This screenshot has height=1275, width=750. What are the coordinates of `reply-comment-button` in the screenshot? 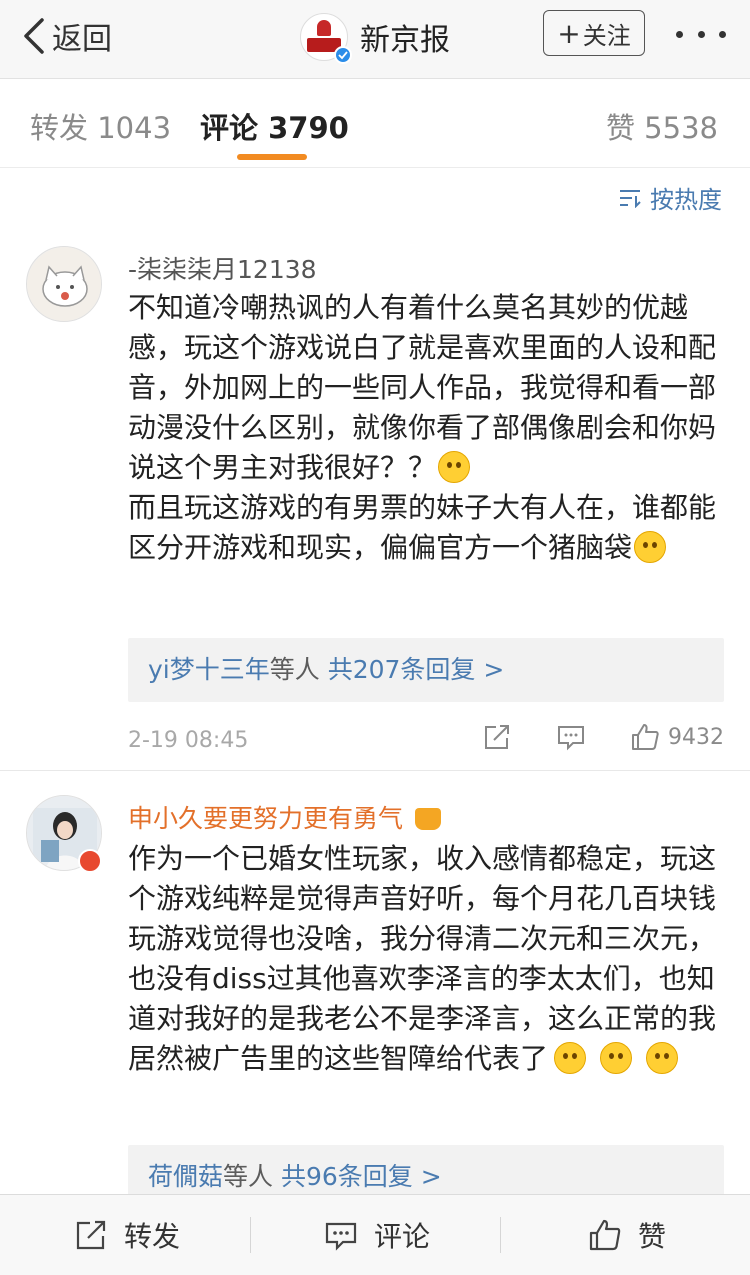 It's located at (571, 737).